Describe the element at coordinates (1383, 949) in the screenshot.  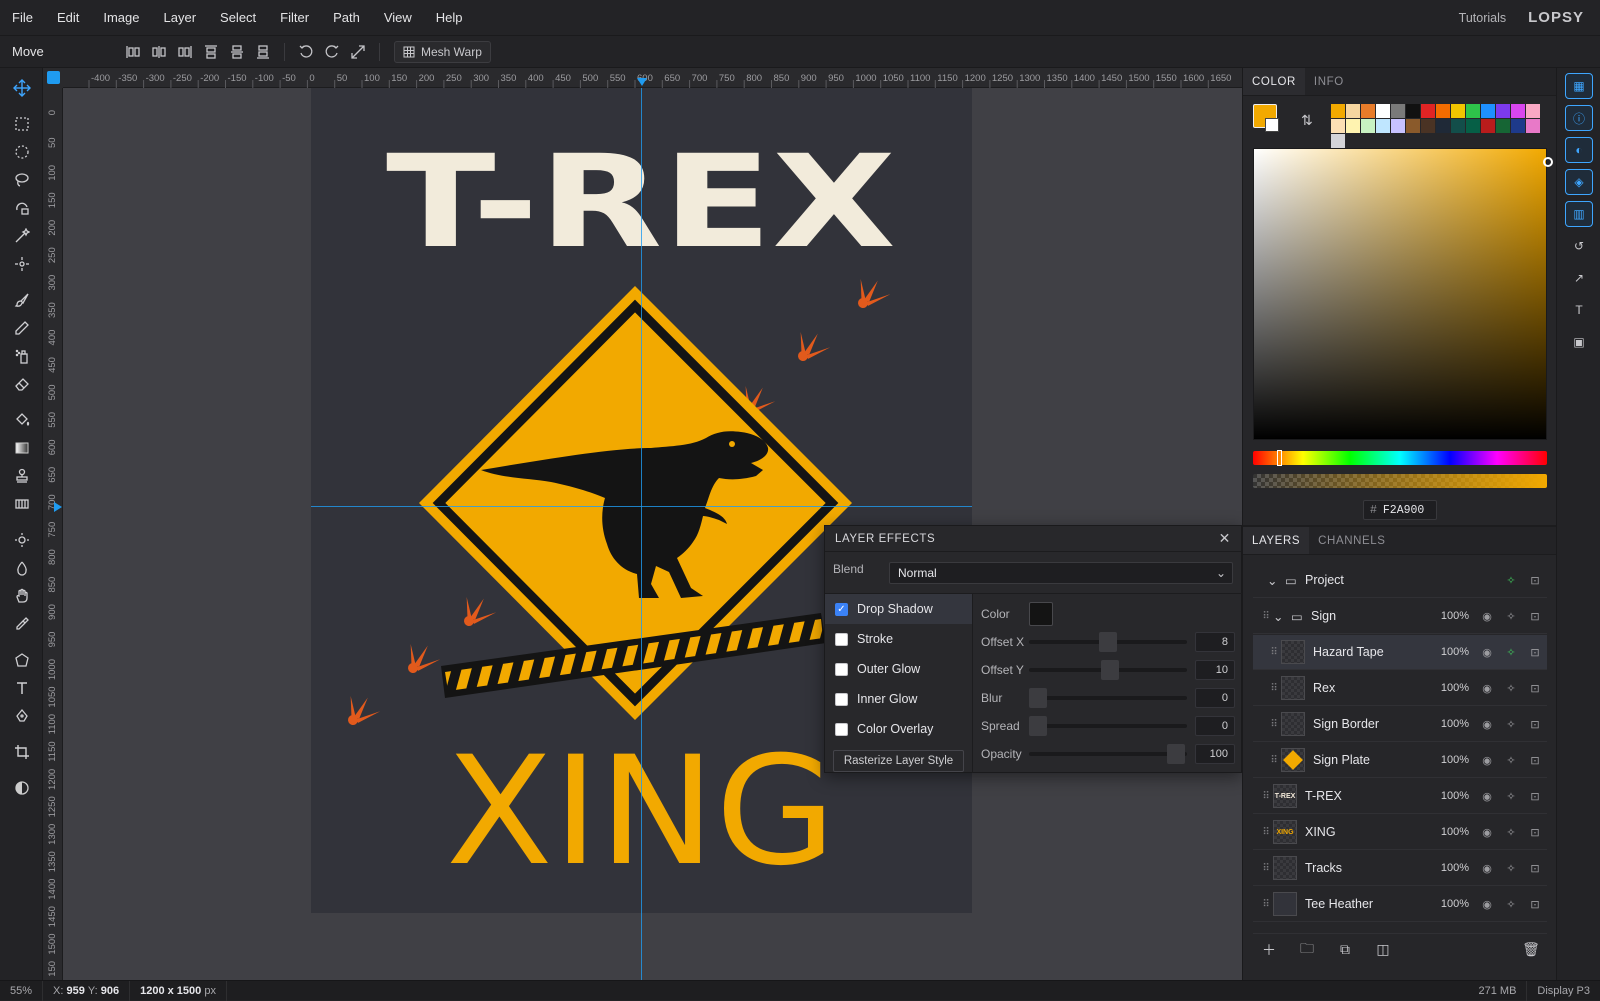
I see `mask-icon: ◫` at that location.